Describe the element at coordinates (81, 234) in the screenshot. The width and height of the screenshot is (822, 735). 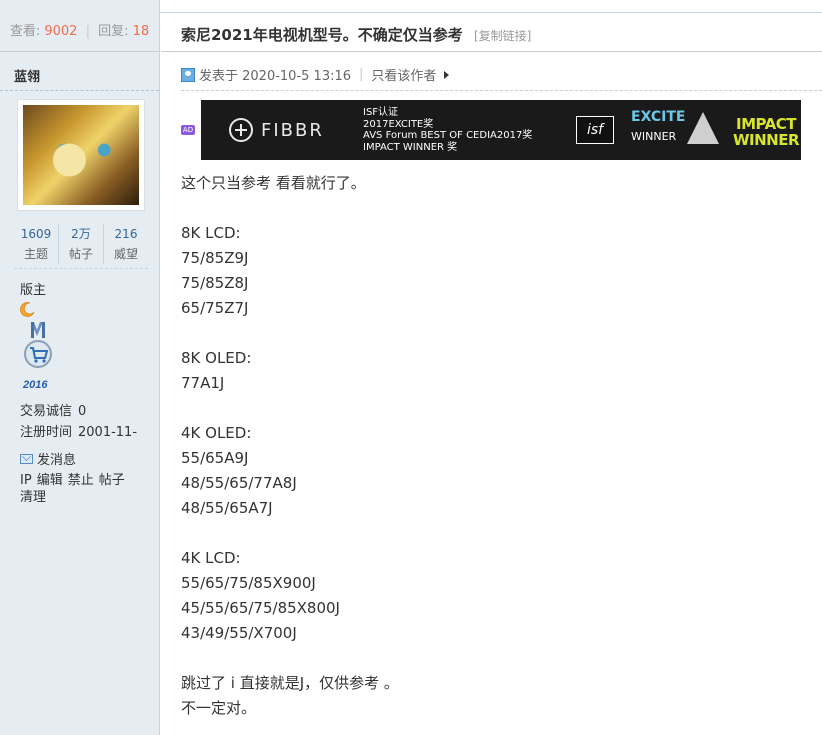
I see `count-posts-value: 2万` at that location.